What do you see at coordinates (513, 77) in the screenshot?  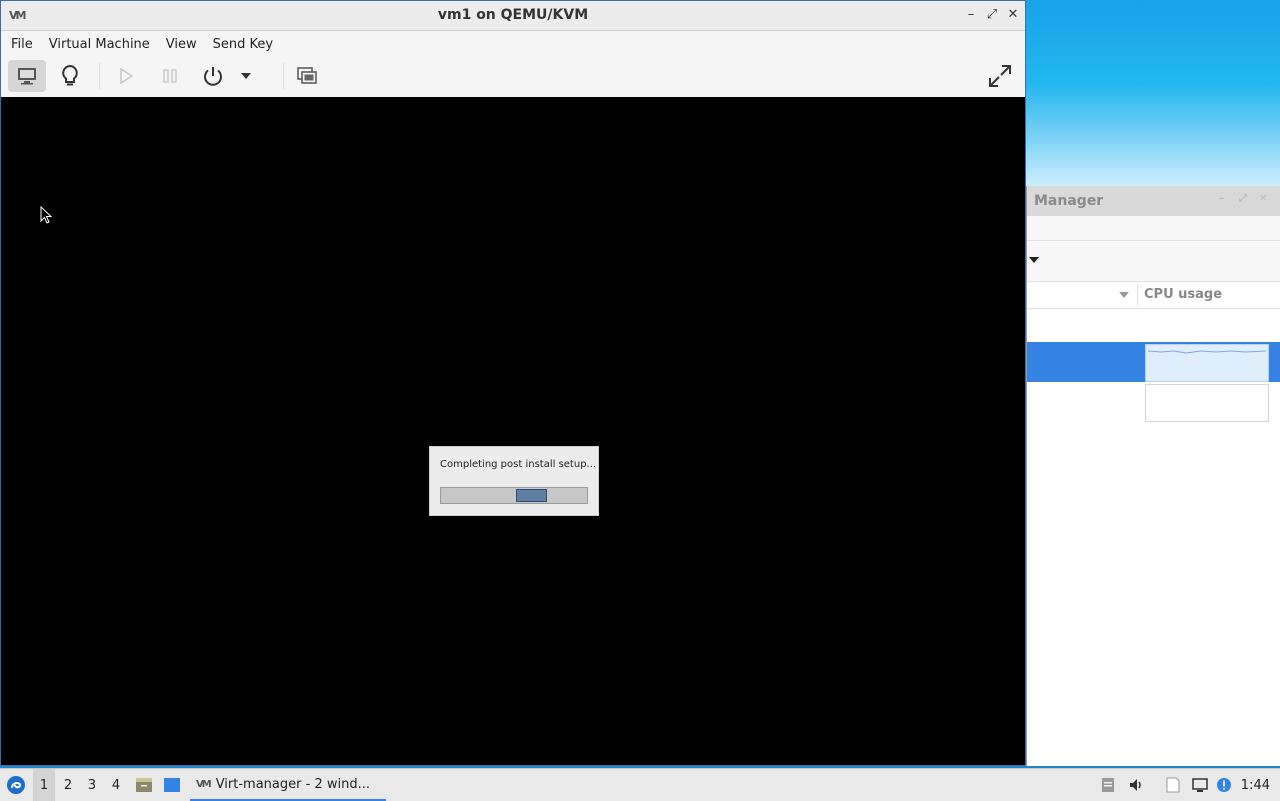 I see `toolbar` at bounding box center [513, 77].